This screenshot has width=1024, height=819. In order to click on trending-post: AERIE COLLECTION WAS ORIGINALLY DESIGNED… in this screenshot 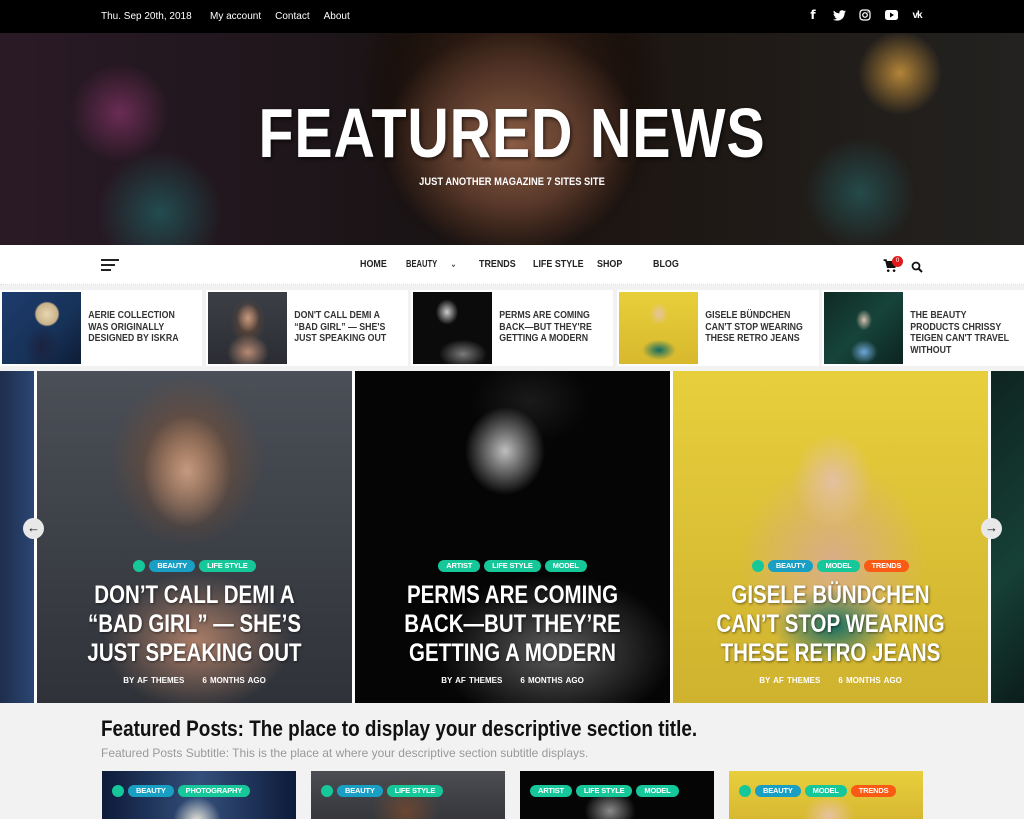, I will do `click(101, 328)`.